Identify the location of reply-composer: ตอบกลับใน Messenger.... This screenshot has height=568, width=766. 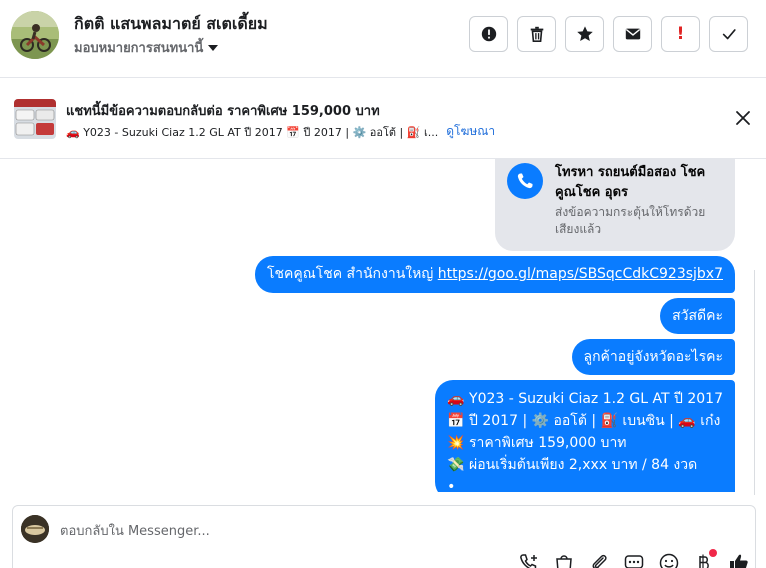
(384, 536).